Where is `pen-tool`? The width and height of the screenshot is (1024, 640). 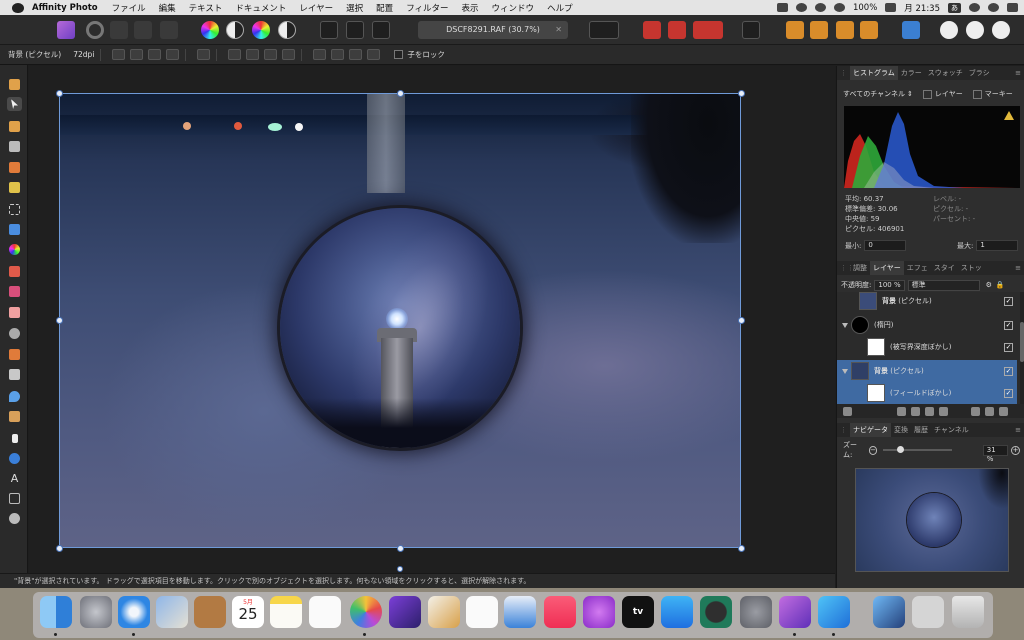 pen-tool is located at coordinates (14, 438).